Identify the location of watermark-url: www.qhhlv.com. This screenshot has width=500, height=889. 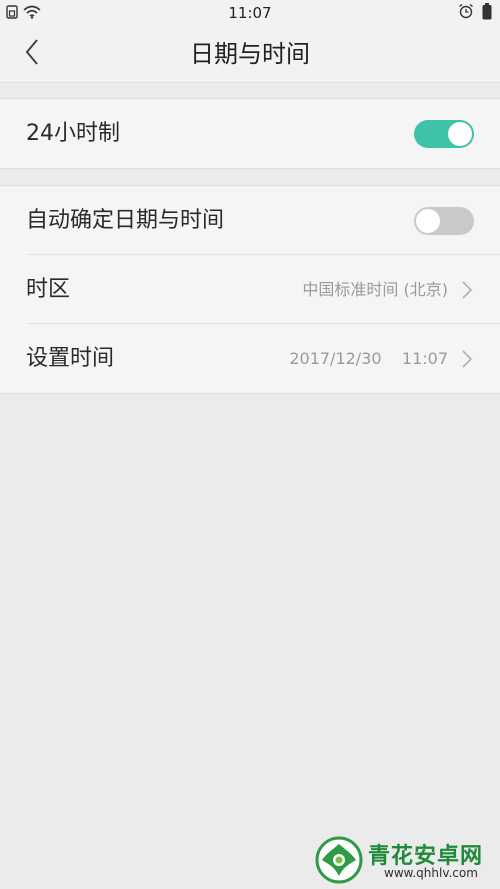
(431, 873).